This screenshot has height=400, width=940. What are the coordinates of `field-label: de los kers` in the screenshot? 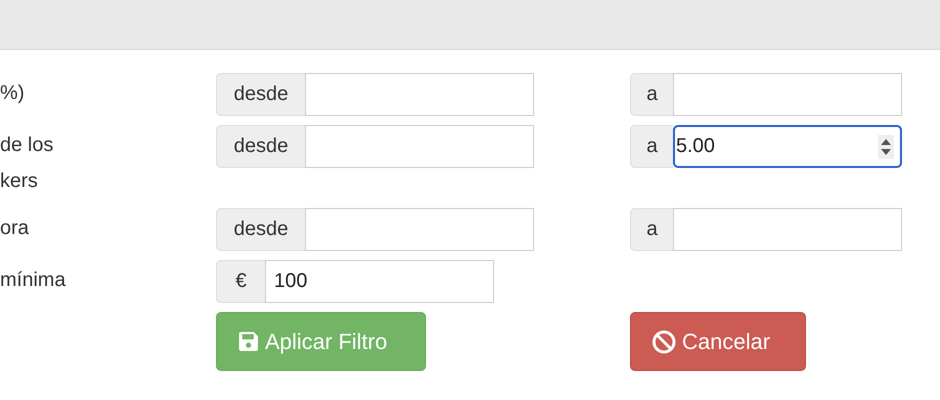 It's located at (27, 163).